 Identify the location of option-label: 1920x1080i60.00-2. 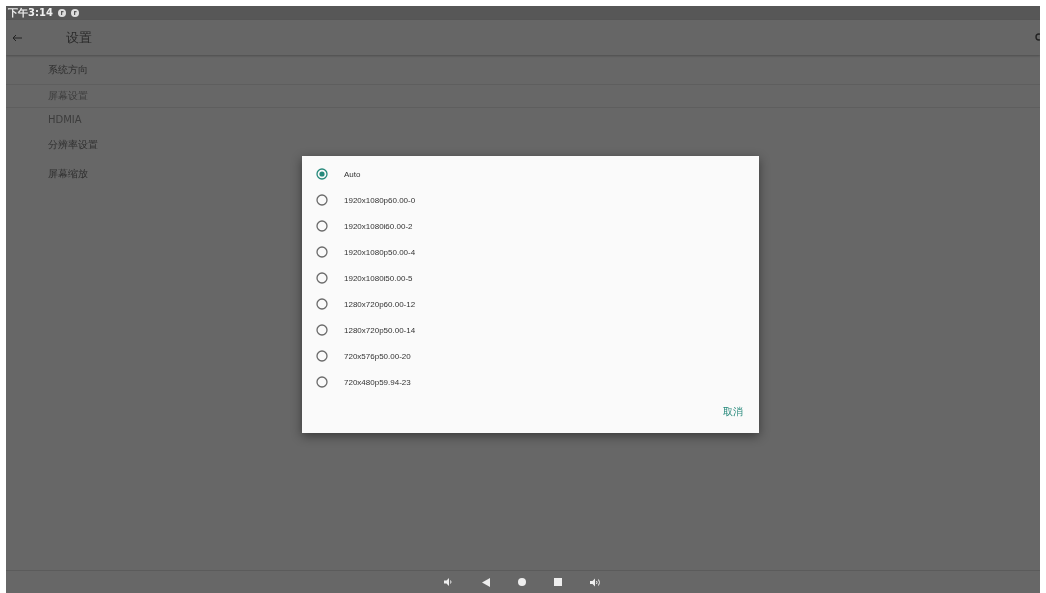
(378, 226).